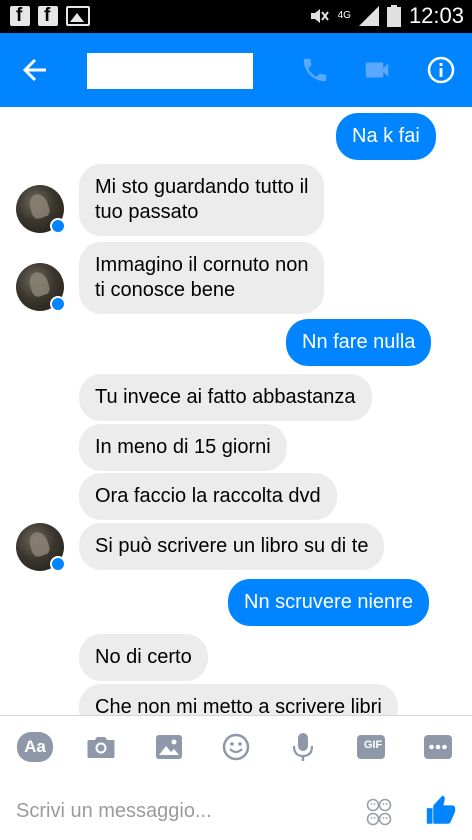 The height and width of the screenshot is (840, 472). I want to click on gallery-button, so click(169, 747).